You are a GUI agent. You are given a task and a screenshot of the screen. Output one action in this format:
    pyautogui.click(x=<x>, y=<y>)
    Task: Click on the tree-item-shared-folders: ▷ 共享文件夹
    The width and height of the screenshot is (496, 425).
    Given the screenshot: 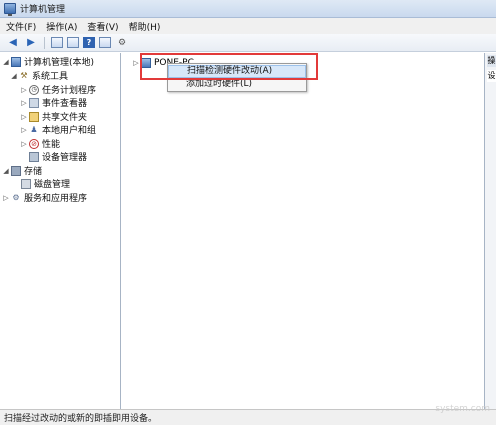 What is the action you would take?
    pyautogui.click(x=53, y=116)
    